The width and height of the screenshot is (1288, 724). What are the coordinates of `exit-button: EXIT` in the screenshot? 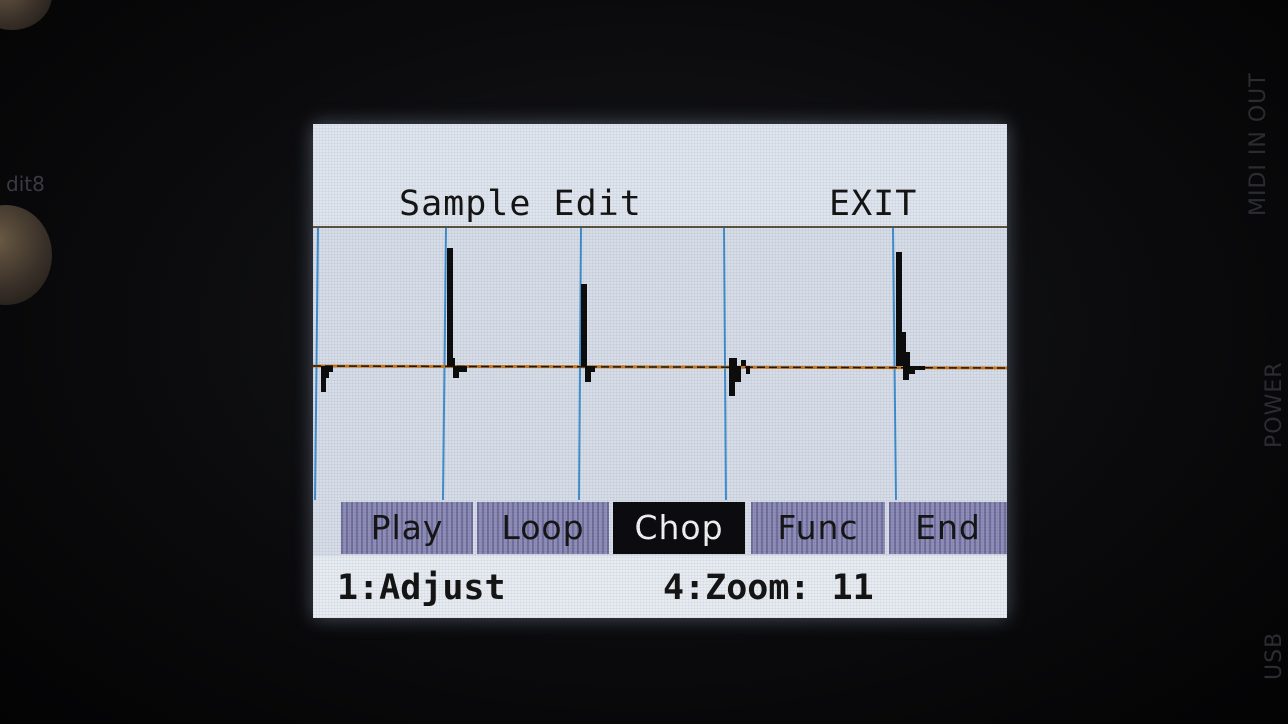 It's located at (873, 204).